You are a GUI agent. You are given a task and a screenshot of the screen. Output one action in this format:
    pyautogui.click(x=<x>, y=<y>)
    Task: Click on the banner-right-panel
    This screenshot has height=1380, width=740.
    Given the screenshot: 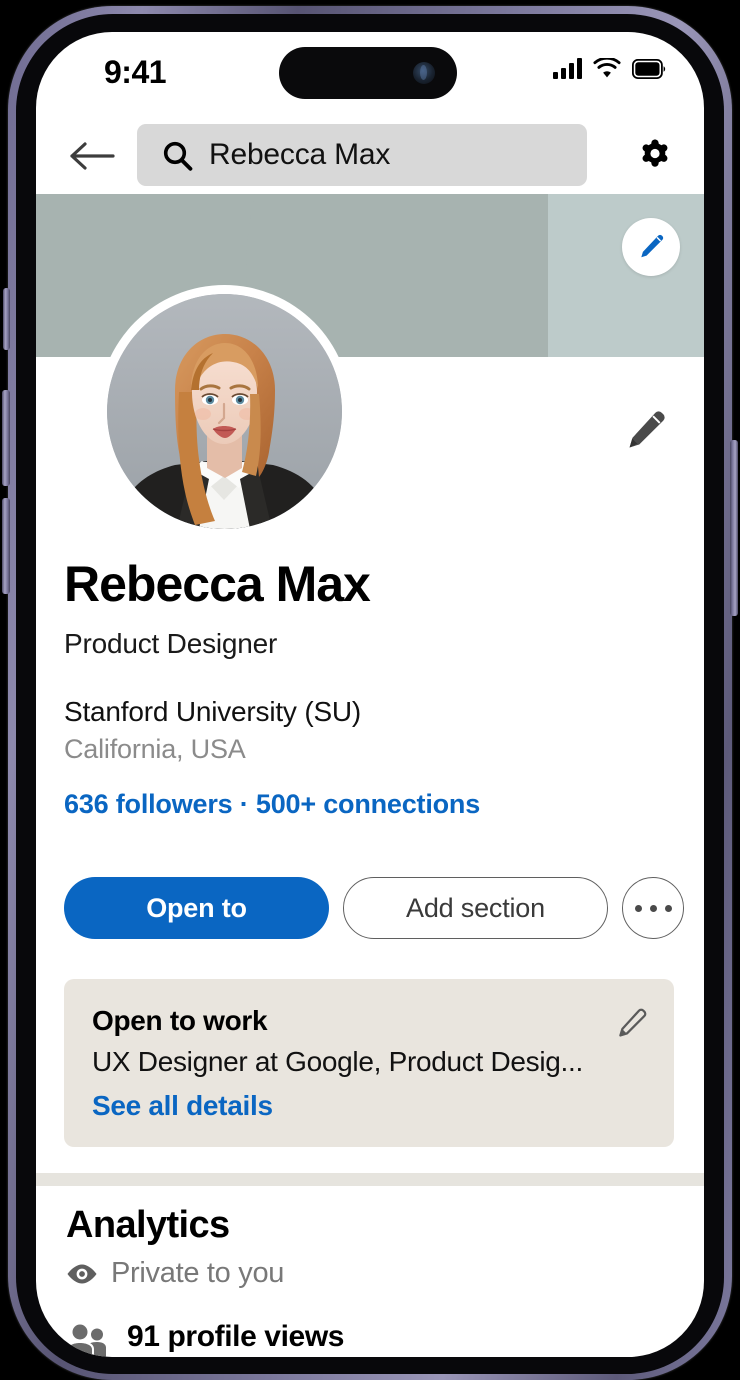 What is the action you would take?
    pyautogui.click(x=626, y=275)
    